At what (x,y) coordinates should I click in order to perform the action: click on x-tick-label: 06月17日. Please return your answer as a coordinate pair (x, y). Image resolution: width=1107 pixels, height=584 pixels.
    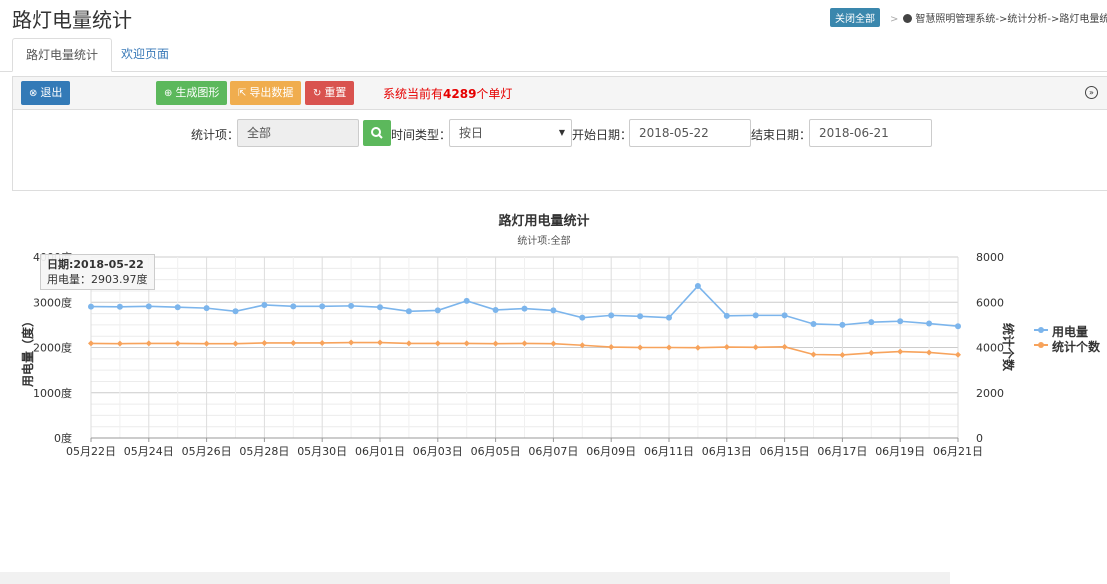
    Looking at the image, I should click on (842, 451).